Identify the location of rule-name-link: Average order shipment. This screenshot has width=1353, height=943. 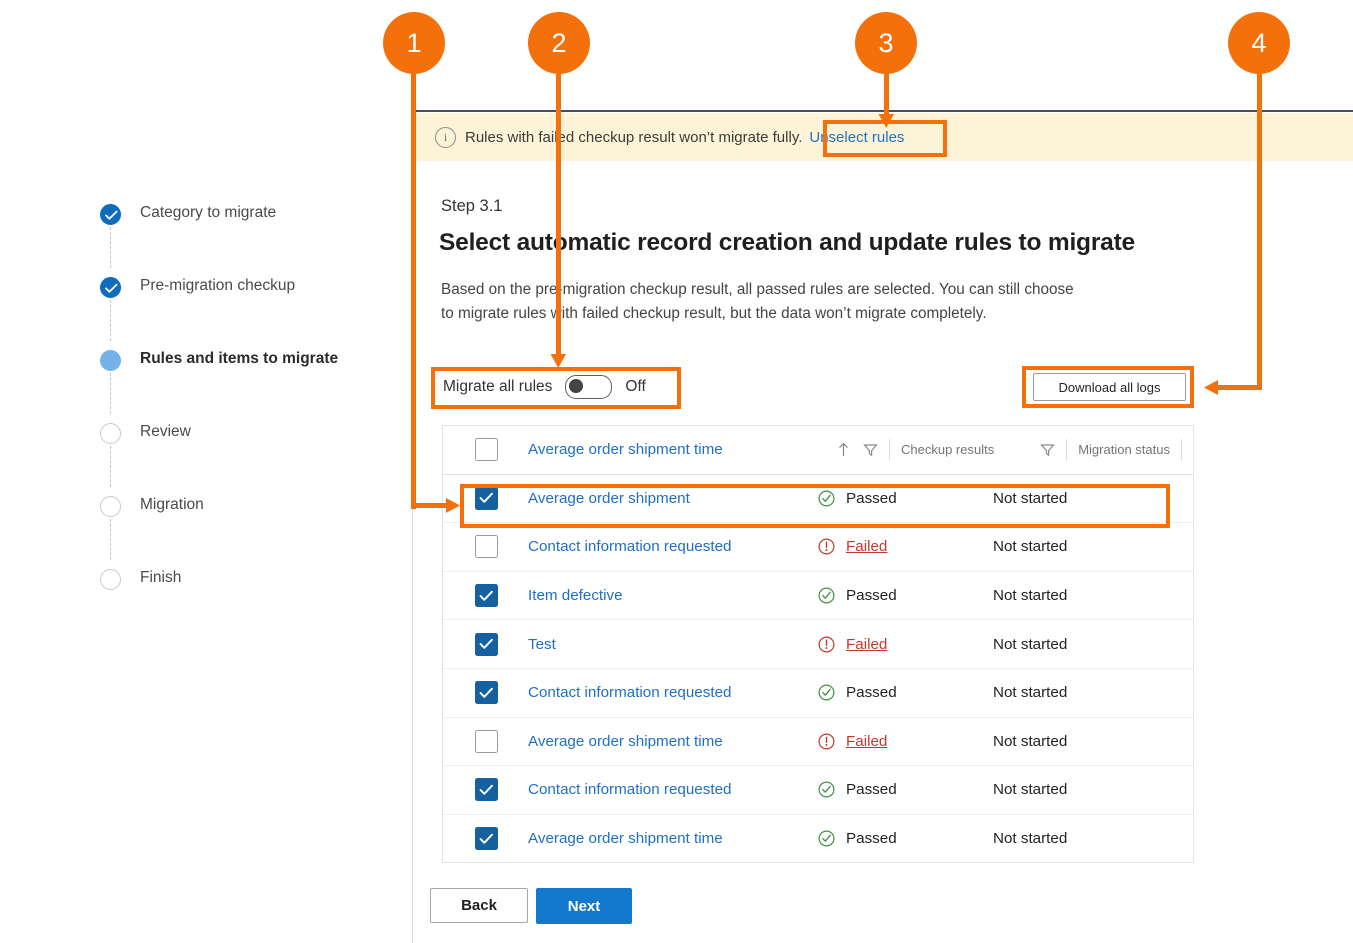
(673, 498).